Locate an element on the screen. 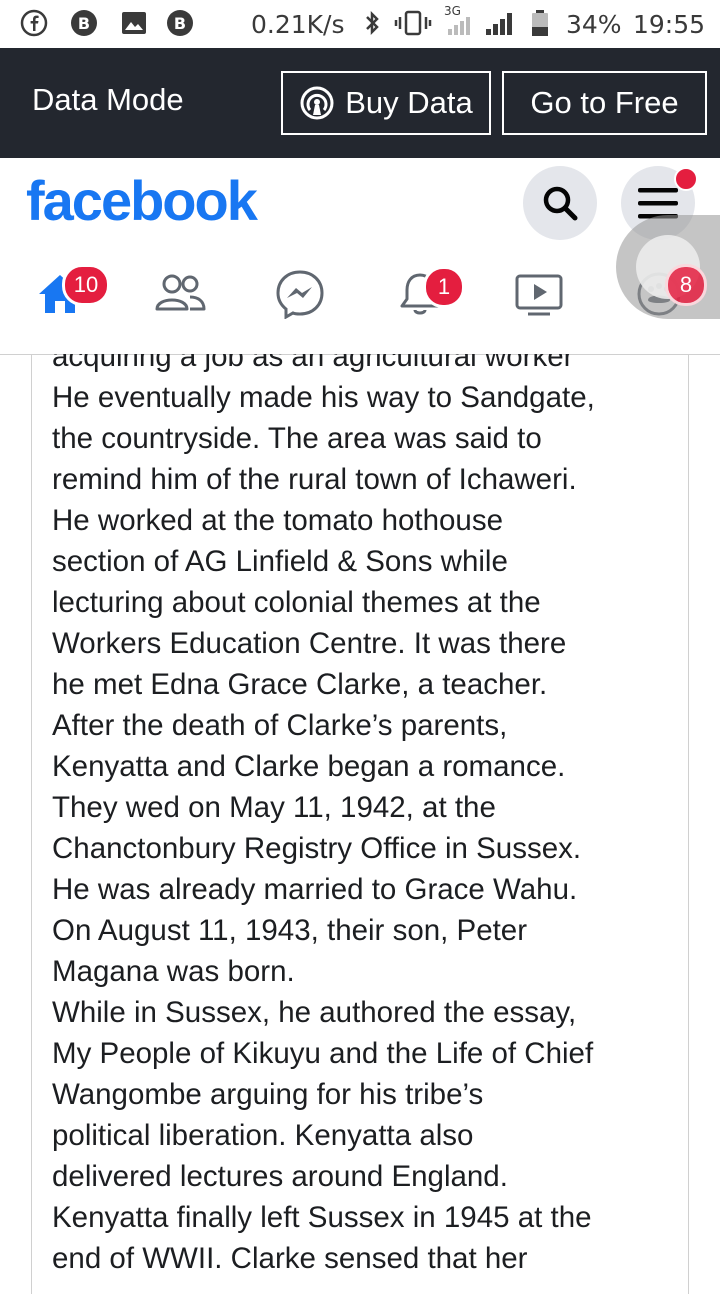 Image resolution: width=720 pixels, height=1294 pixels. app-notification-icon: B is located at coordinates (84, 23).